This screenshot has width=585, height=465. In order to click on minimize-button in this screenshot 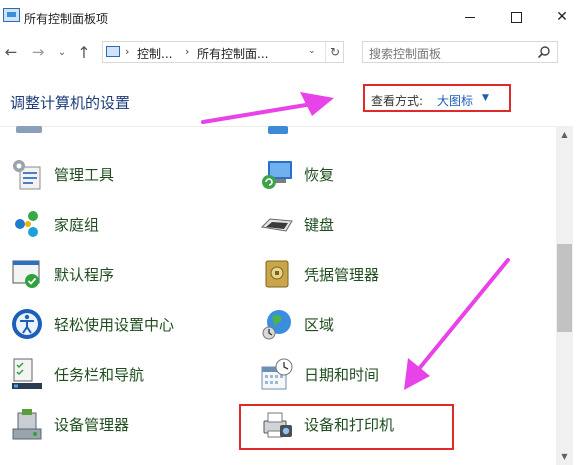, I will do `click(470, 17)`.